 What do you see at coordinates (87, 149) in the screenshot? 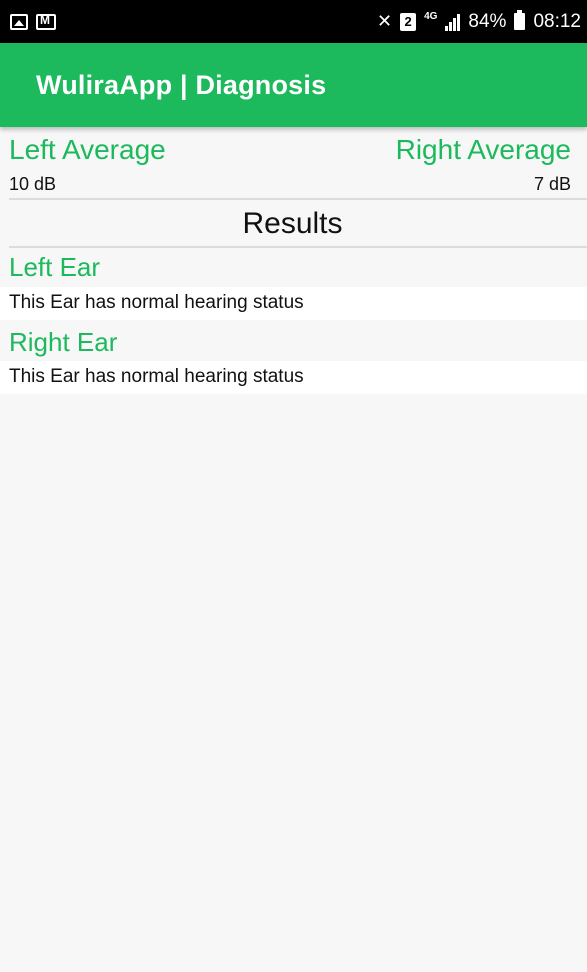
I see `left-average-label: Left Average` at bounding box center [87, 149].